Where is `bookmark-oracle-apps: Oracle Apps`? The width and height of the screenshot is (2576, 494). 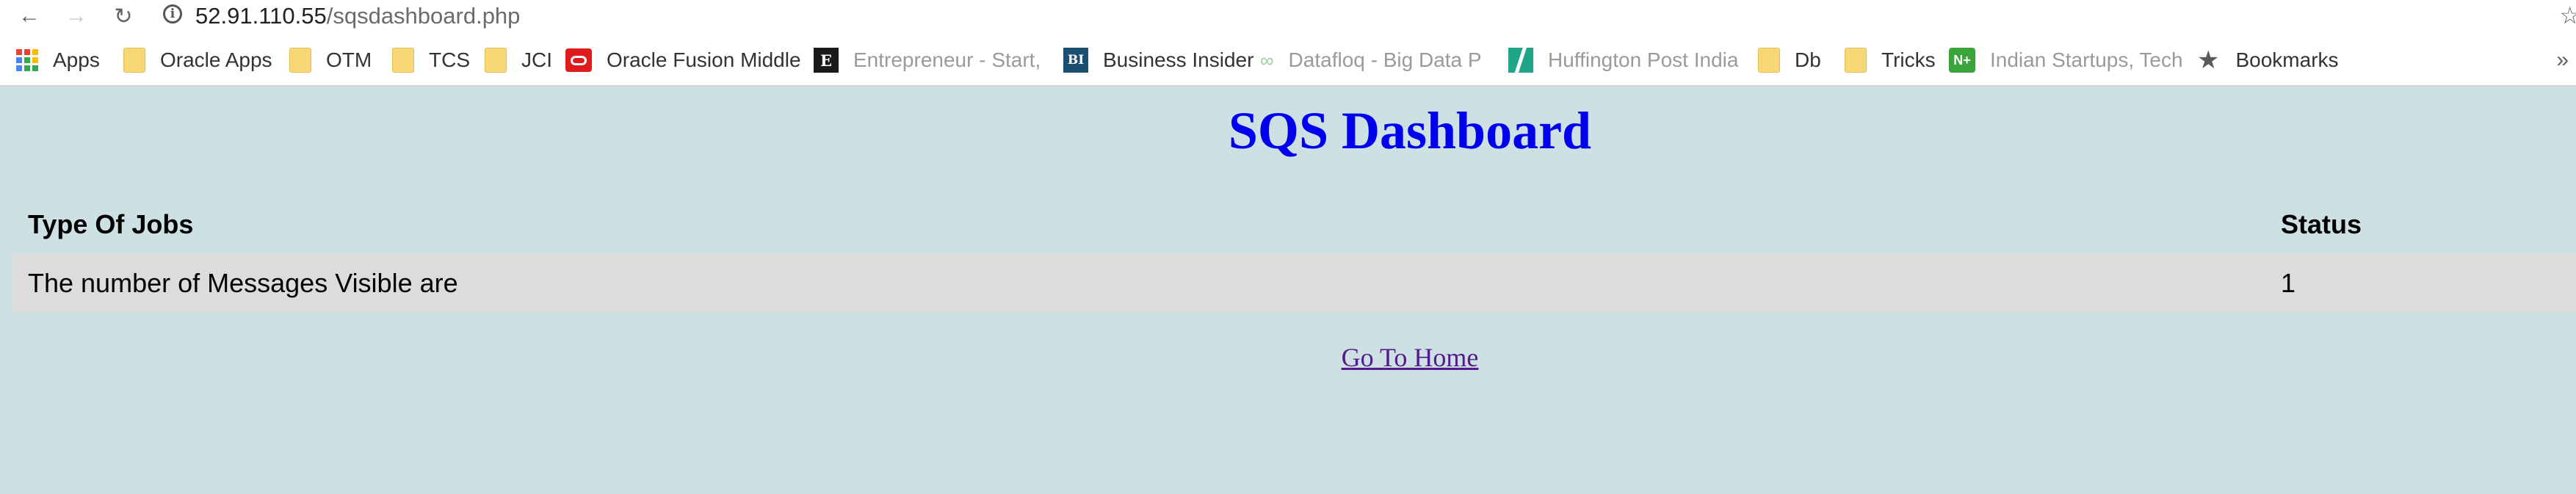
bookmark-oracle-apps: Oracle Apps is located at coordinates (197, 60).